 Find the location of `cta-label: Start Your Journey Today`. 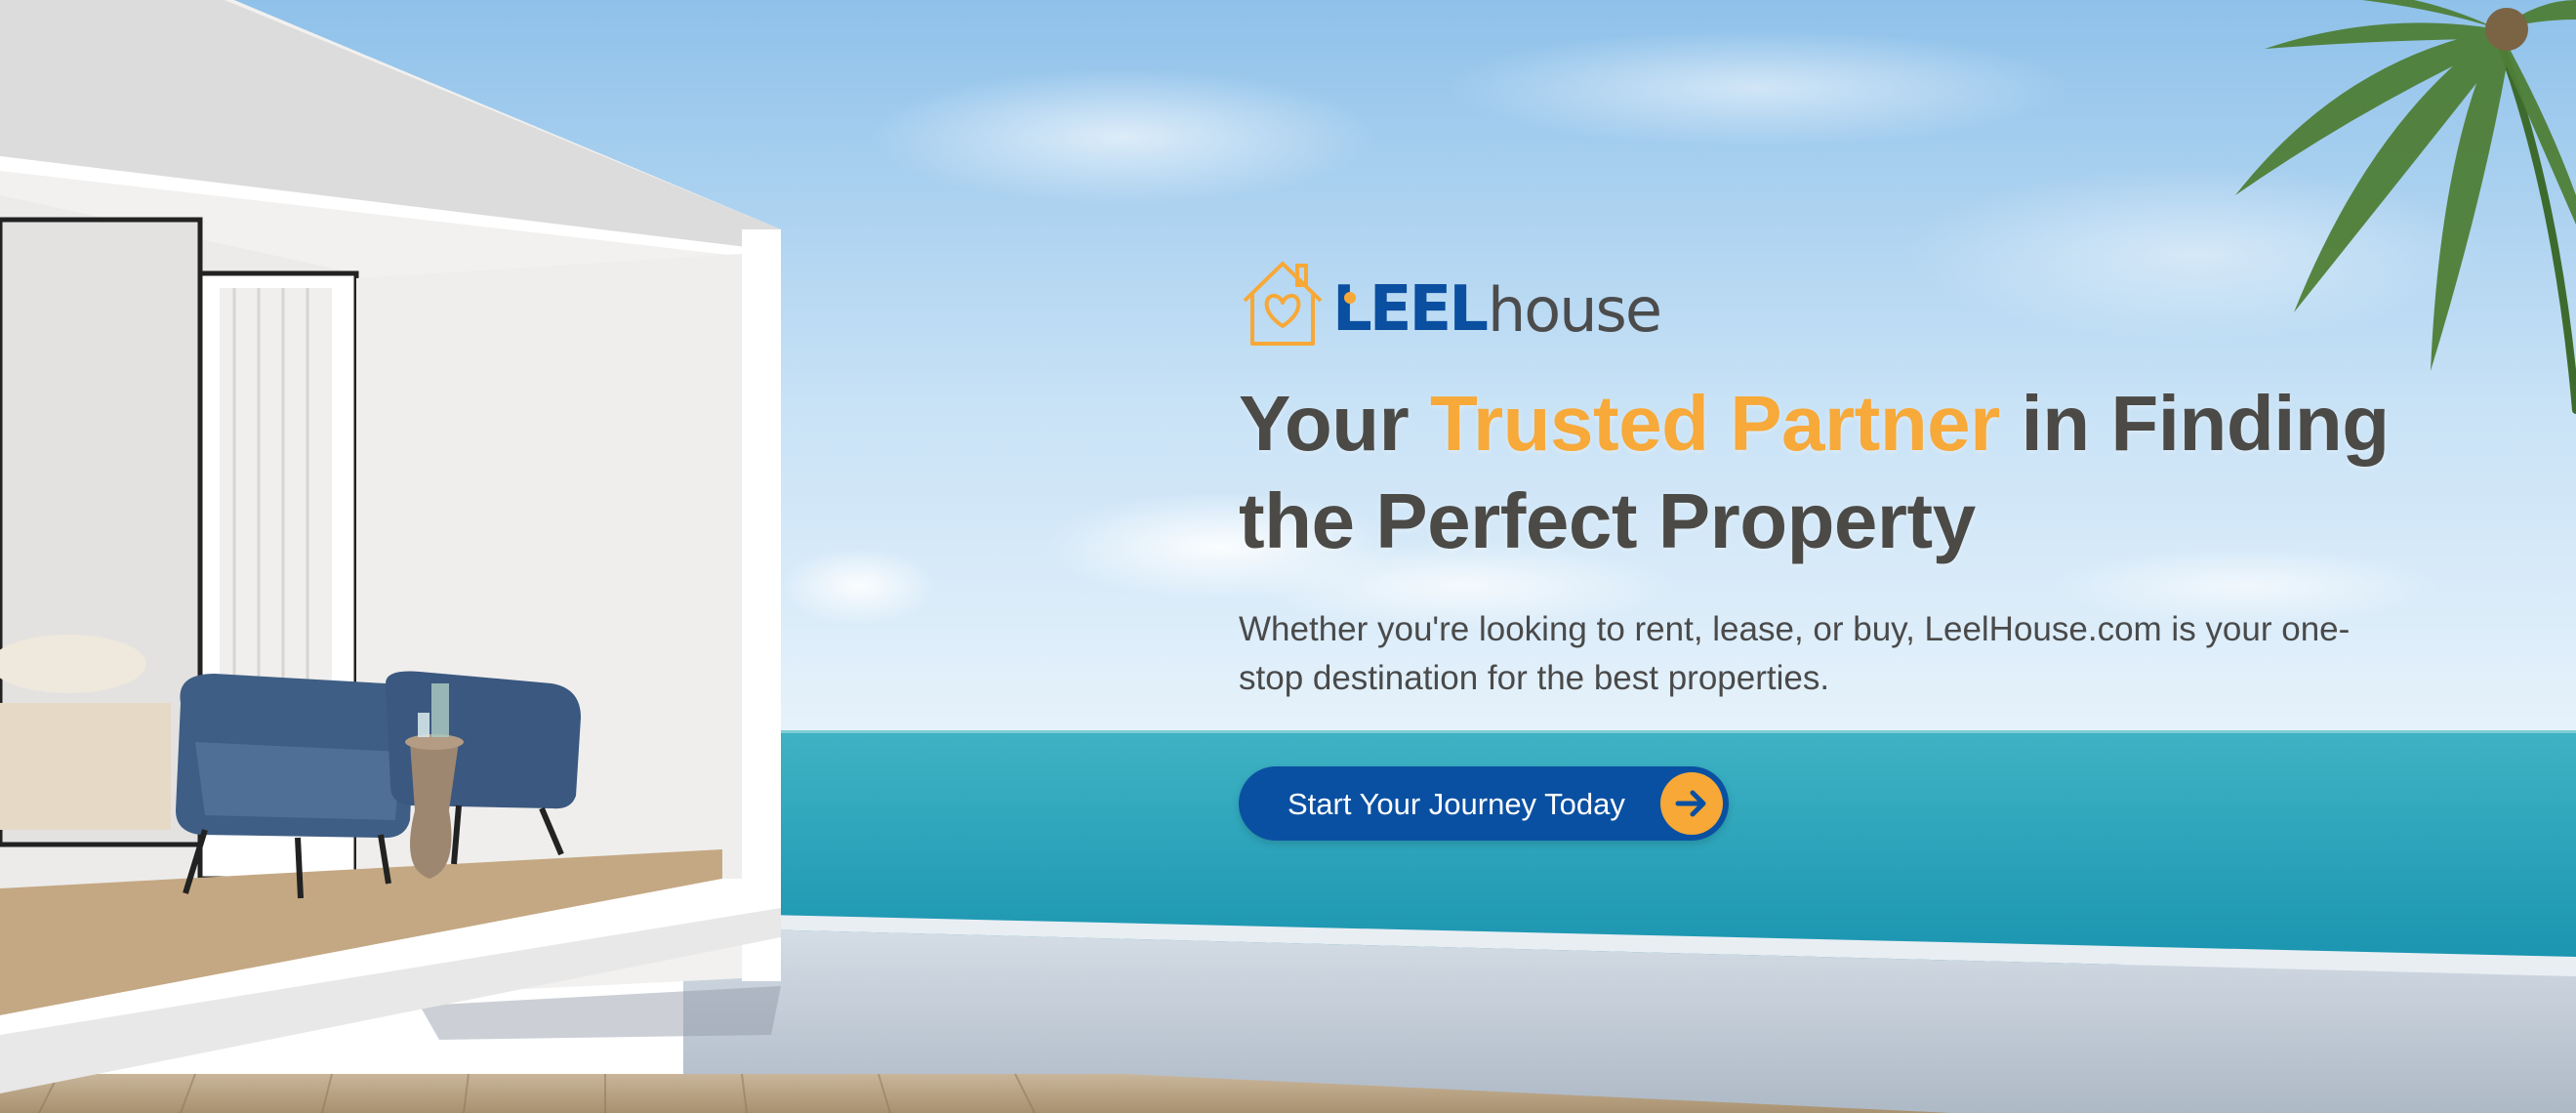

cta-label: Start Your Journey Today is located at coordinates (1456, 804).